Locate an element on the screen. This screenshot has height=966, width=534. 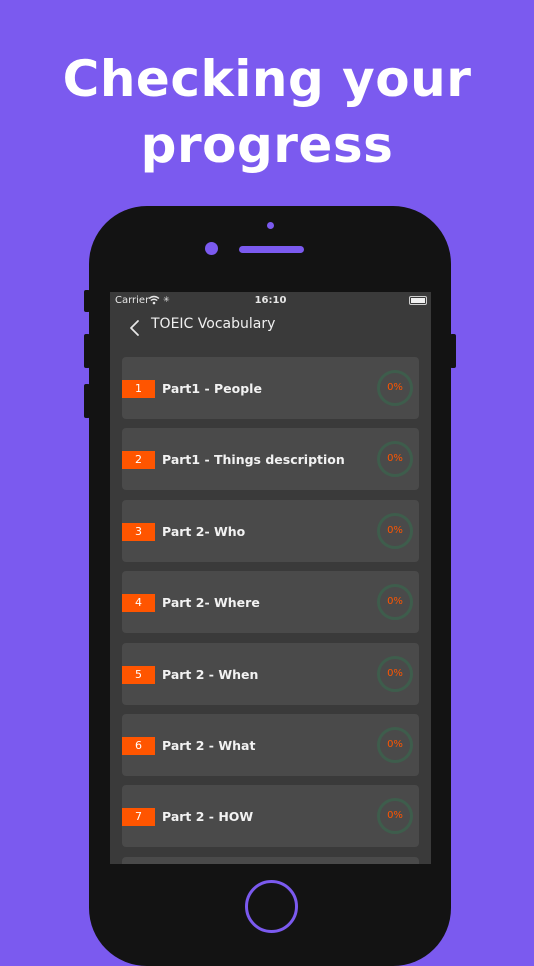
lesson-item-partial is located at coordinates (270, 860).